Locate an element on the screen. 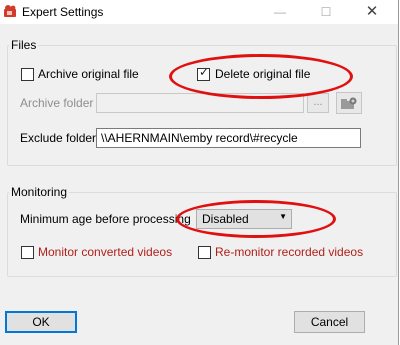 This screenshot has height=345, width=400. monitoring-group-label: Monitoring is located at coordinates (39, 192).